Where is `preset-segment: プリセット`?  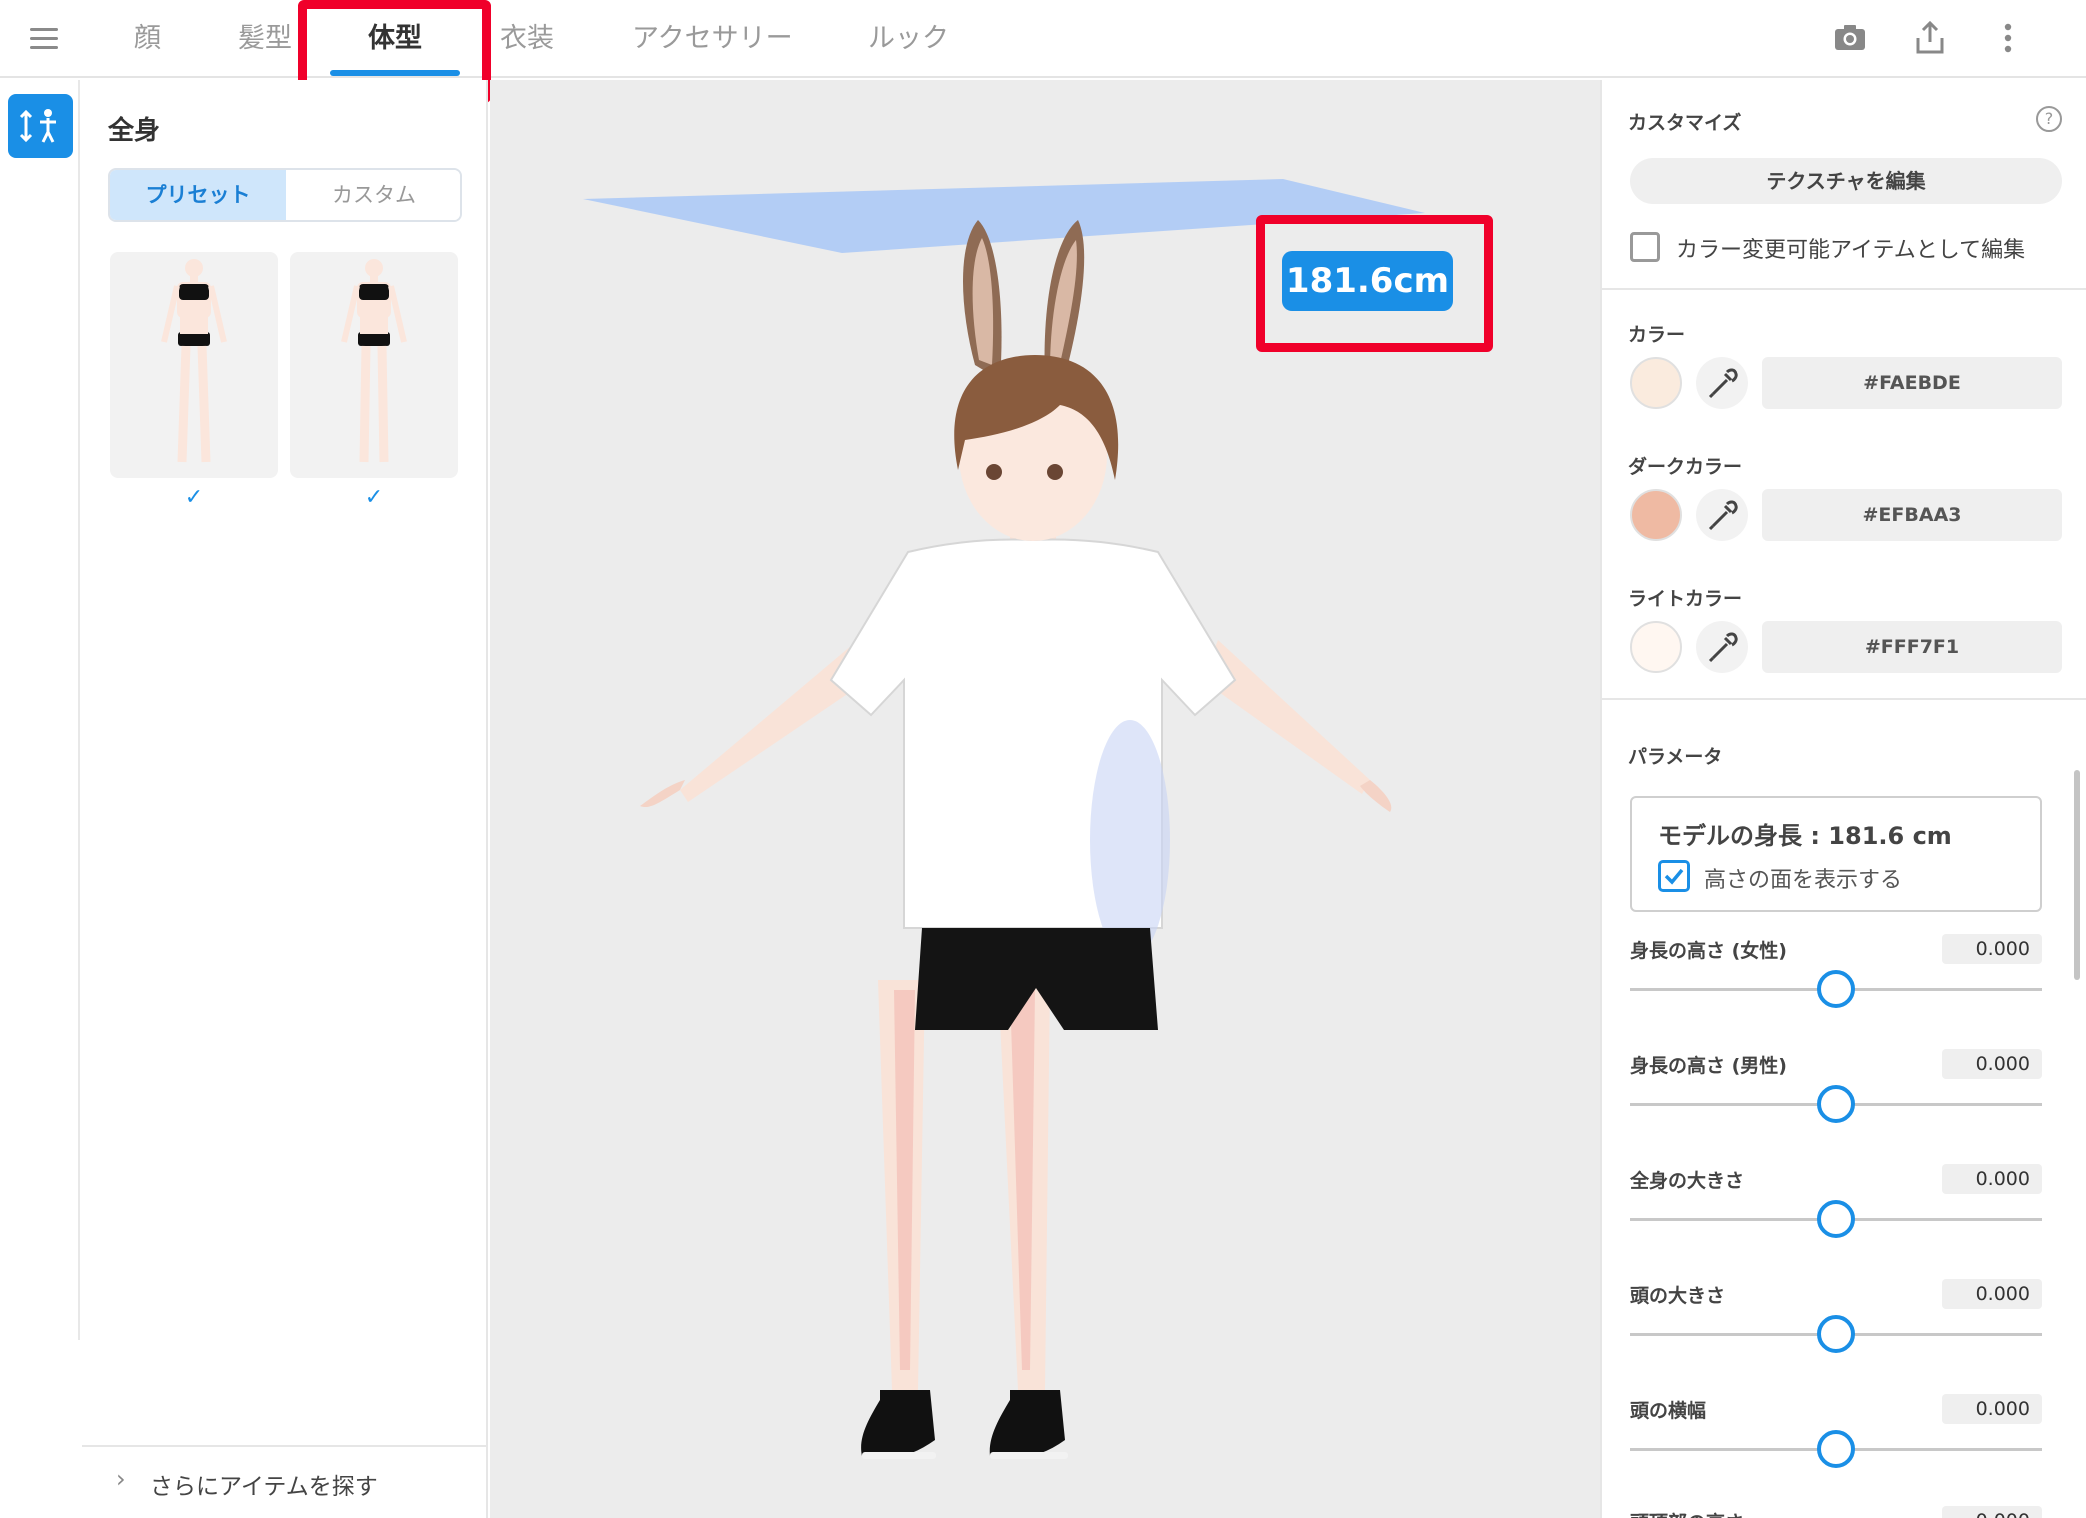
preset-segment: プリセット is located at coordinates (198, 195).